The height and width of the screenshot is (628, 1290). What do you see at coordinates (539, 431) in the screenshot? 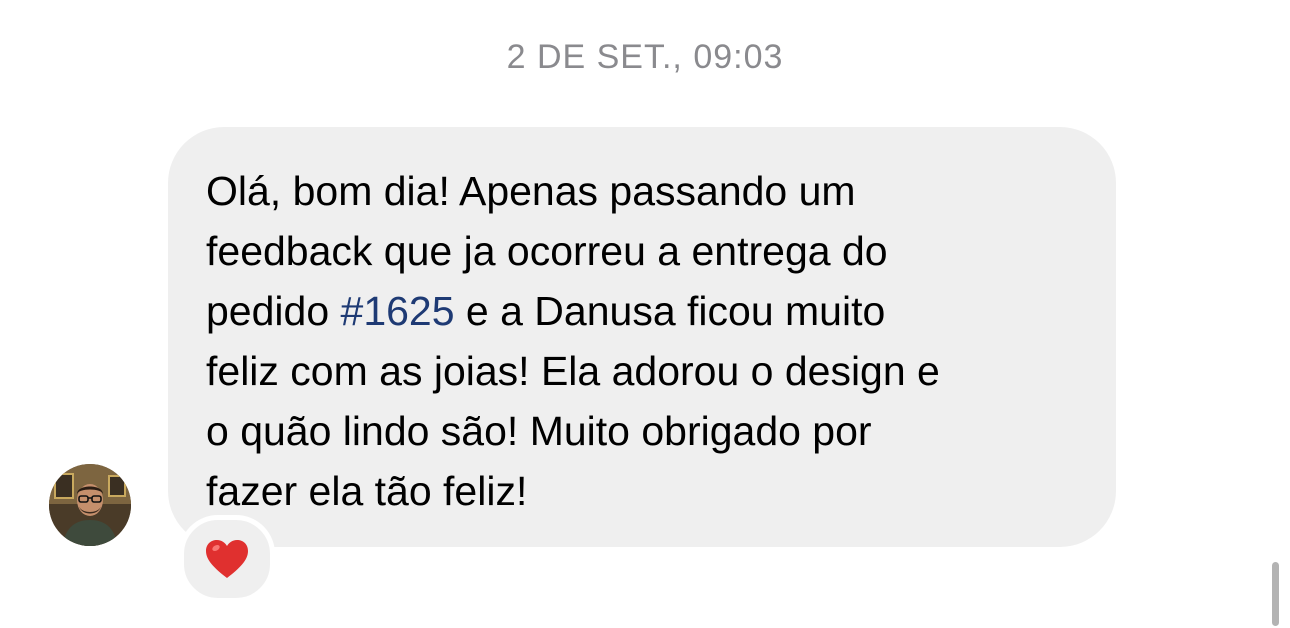
I see `message-line: o quão lindo são! Muito obrigado por` at bounding box center [539, 431].